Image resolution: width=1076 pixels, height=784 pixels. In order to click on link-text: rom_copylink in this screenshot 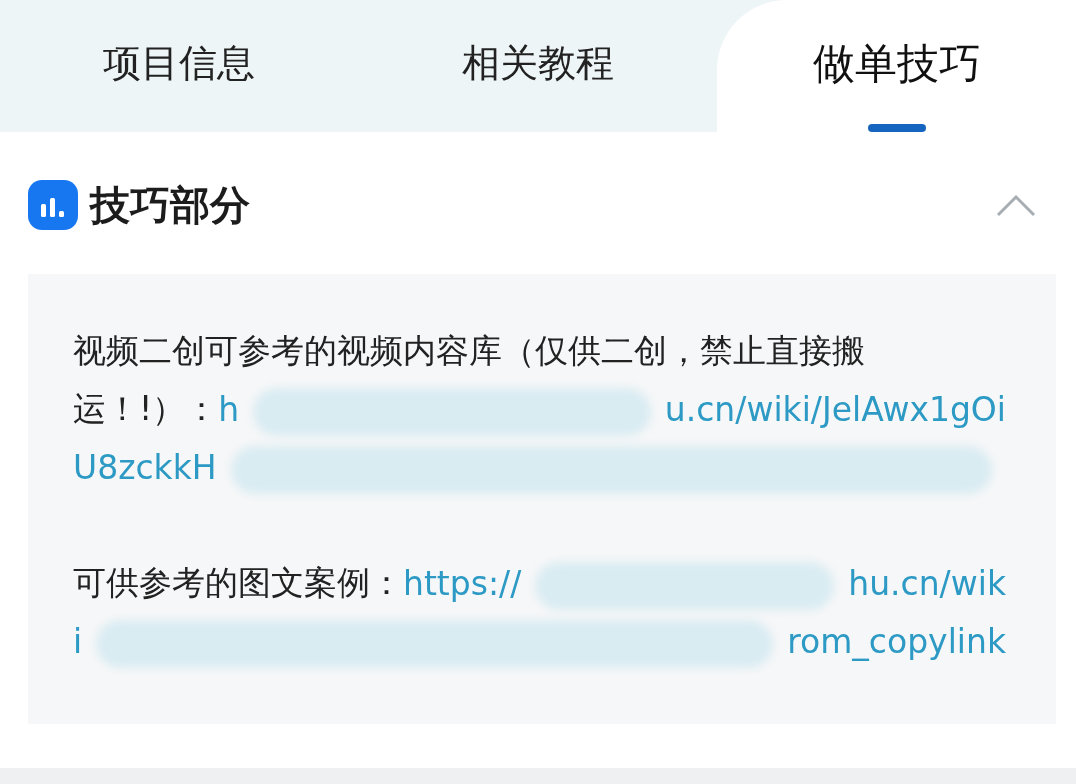, I will do `click(896, 641)`.